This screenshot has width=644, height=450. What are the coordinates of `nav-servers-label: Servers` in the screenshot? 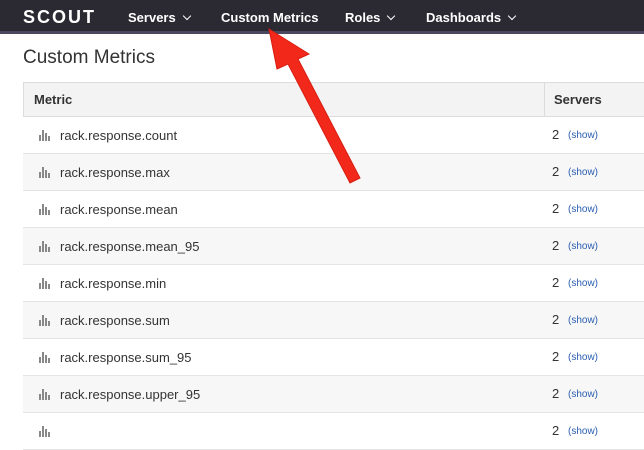 It's located at (152, 17).